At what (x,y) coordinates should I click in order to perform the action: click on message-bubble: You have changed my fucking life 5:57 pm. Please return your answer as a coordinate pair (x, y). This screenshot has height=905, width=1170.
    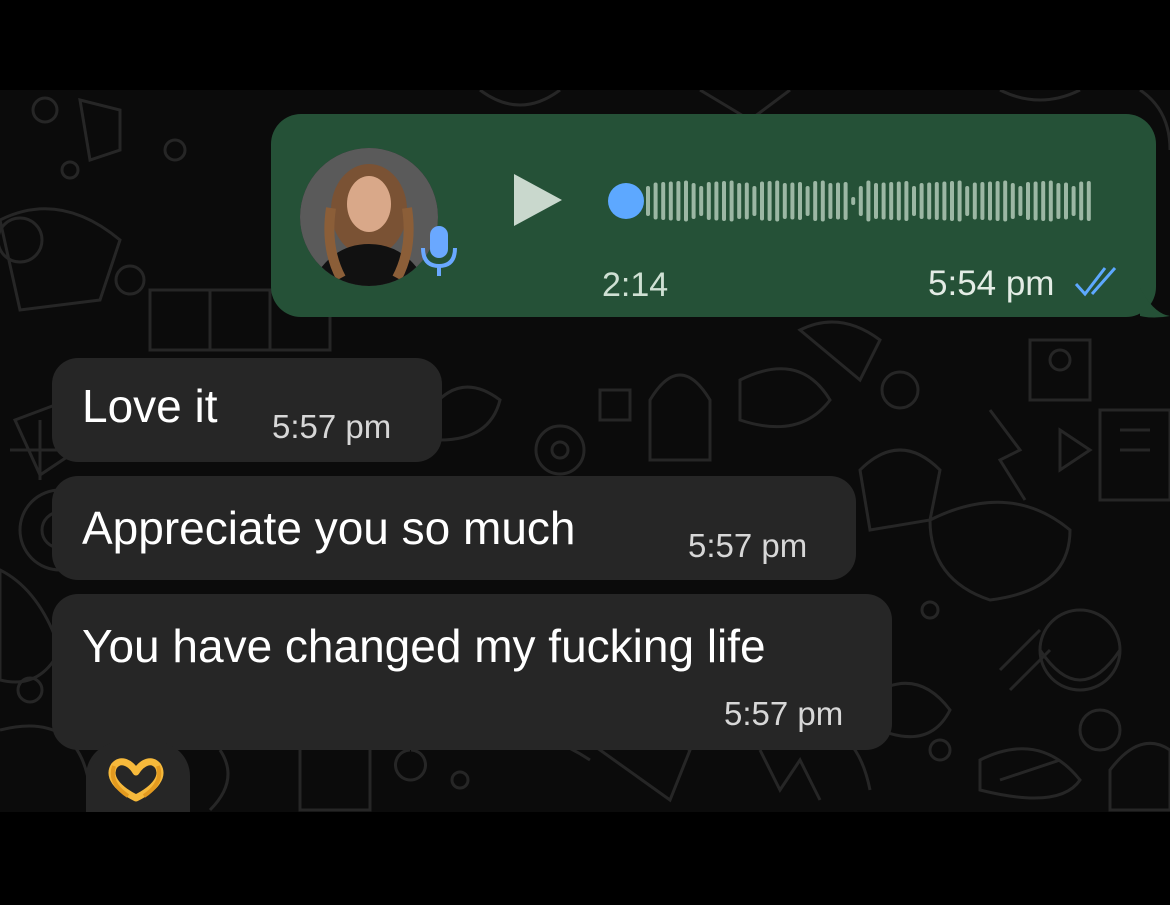
    Looking at the image, I should click on (472, 672).